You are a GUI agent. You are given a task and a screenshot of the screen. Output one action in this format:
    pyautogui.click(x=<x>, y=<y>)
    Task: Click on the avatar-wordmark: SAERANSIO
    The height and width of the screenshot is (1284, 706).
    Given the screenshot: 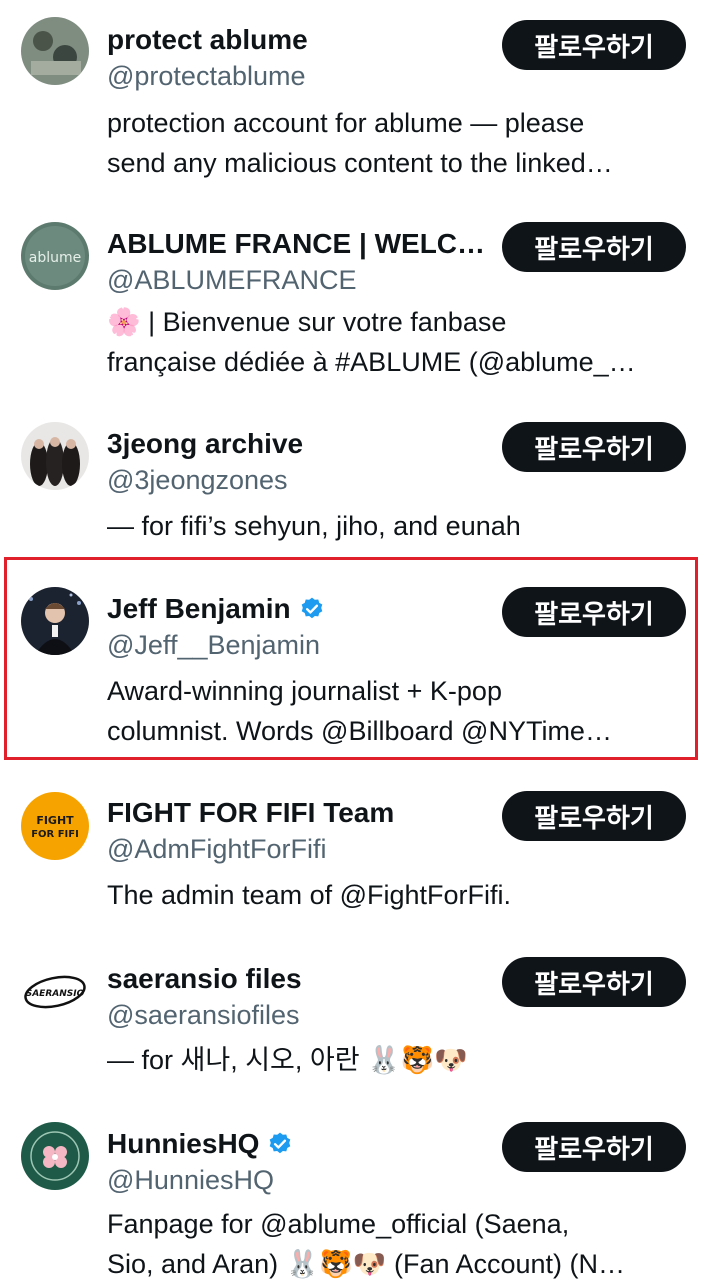 What is the action you would take?
    pyautogui.click(x=55, y=994)
    